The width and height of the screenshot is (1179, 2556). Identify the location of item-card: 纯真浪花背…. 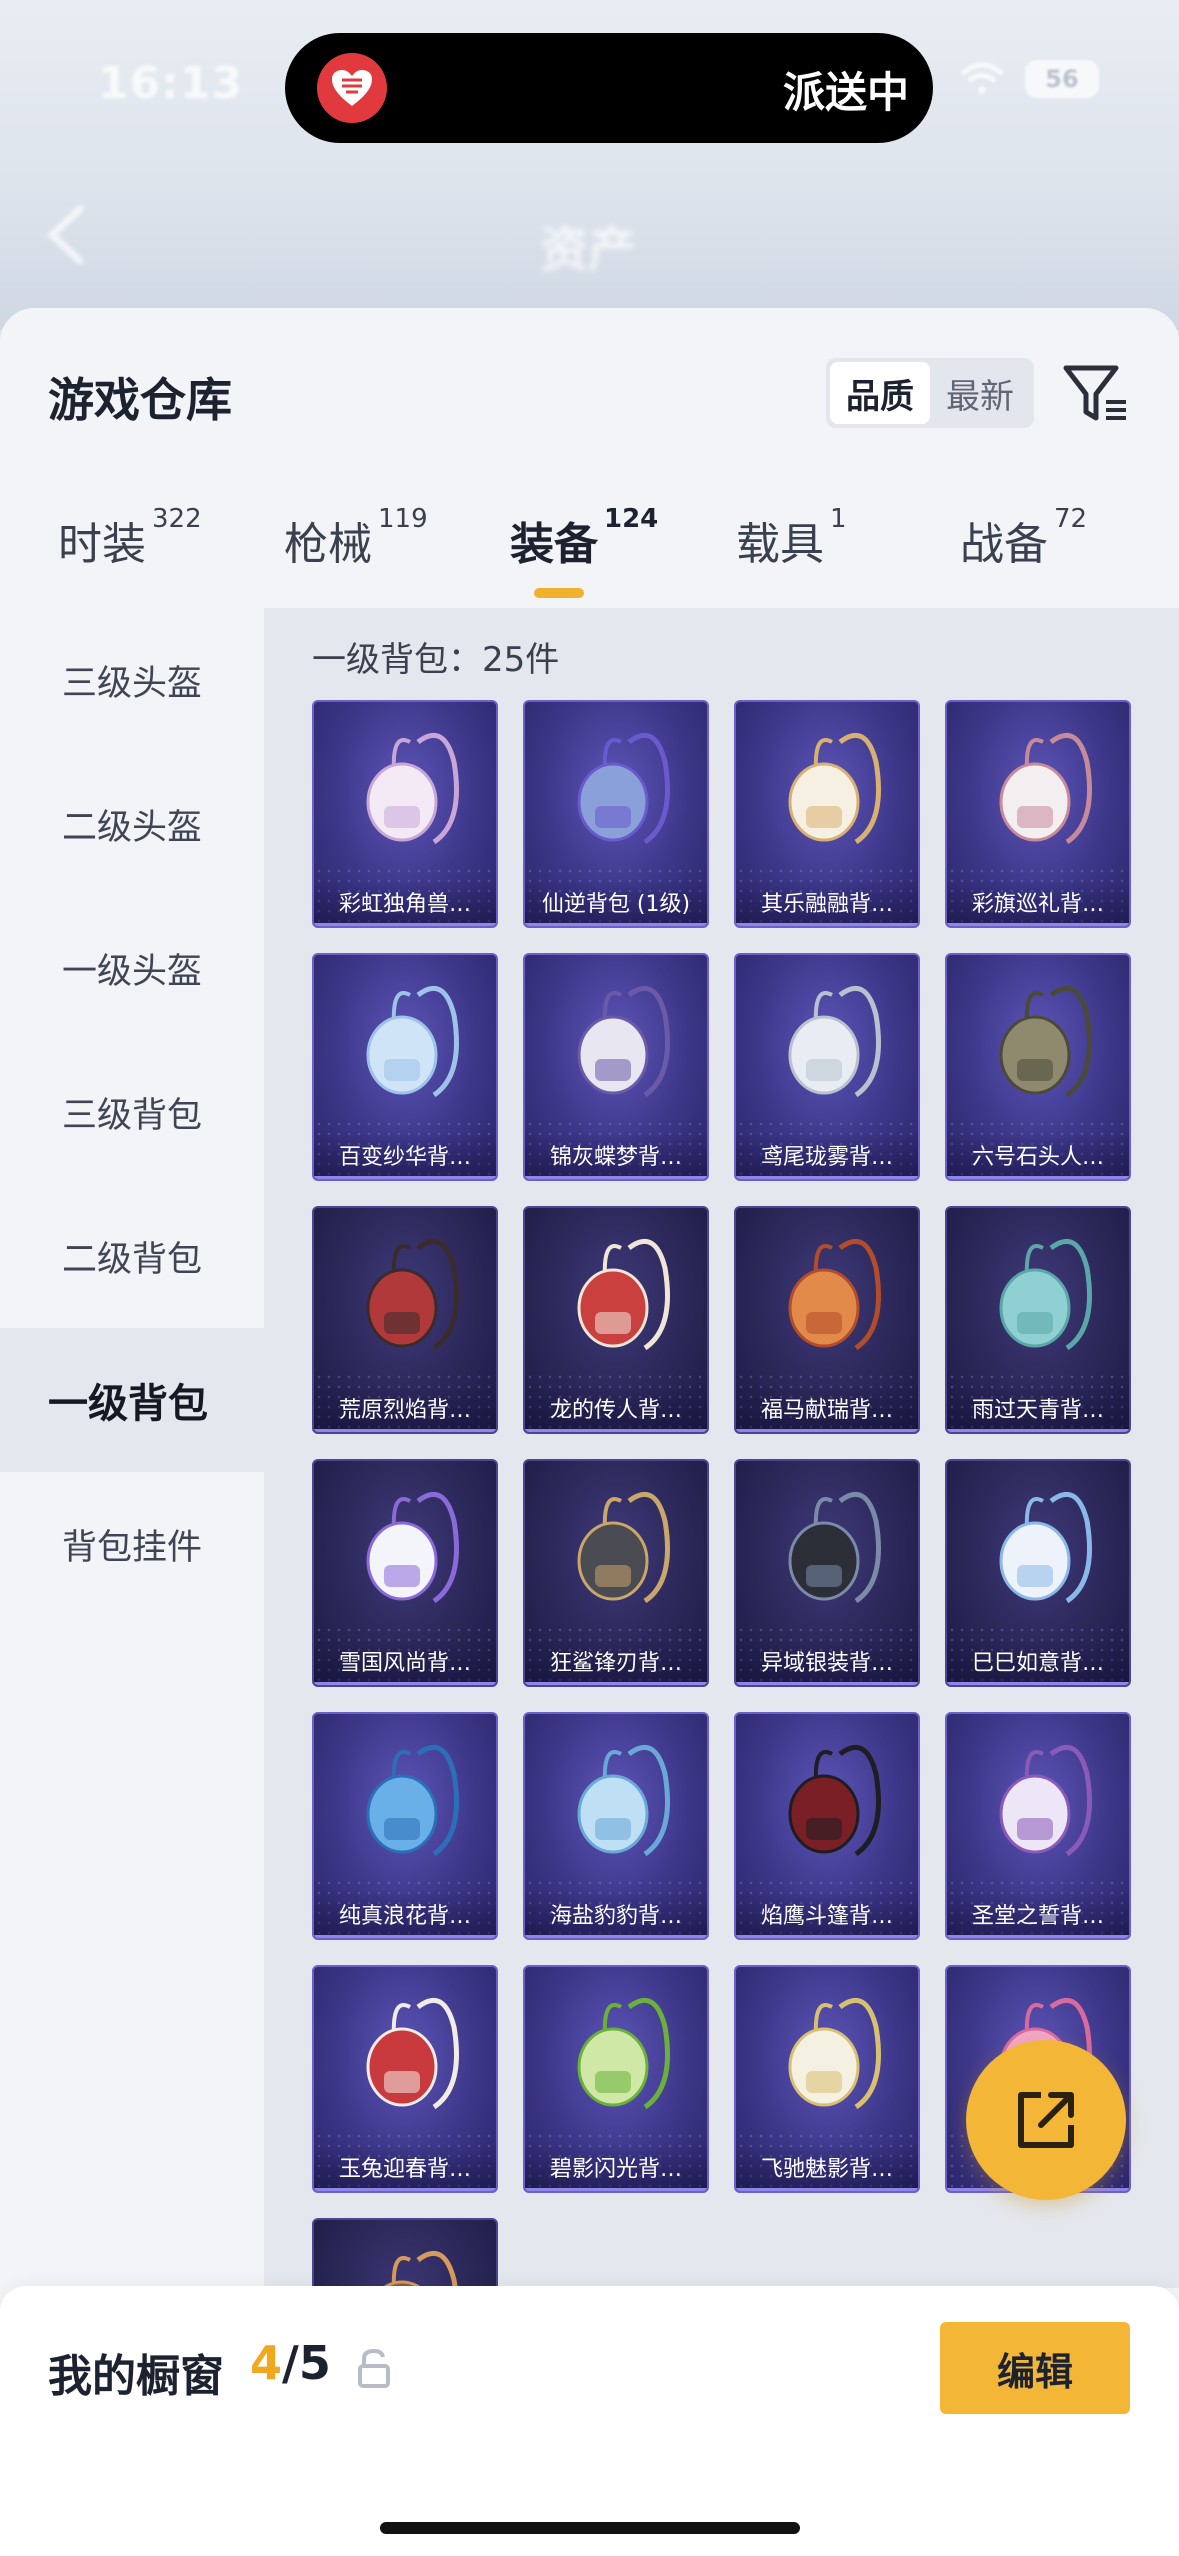
(405, 1826).